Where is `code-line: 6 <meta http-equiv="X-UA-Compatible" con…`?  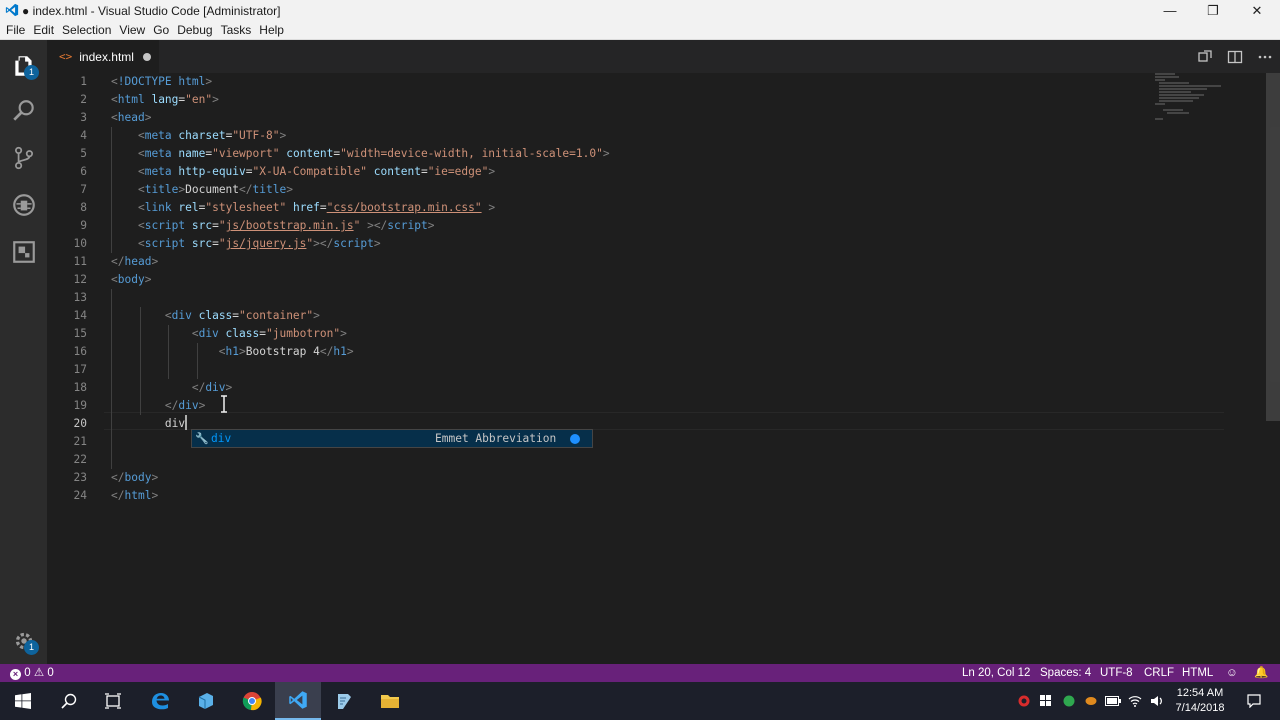 code-line: 6 <meta http-equiv="X-UA-Compatible" con… is located at coordinates (288, 171).